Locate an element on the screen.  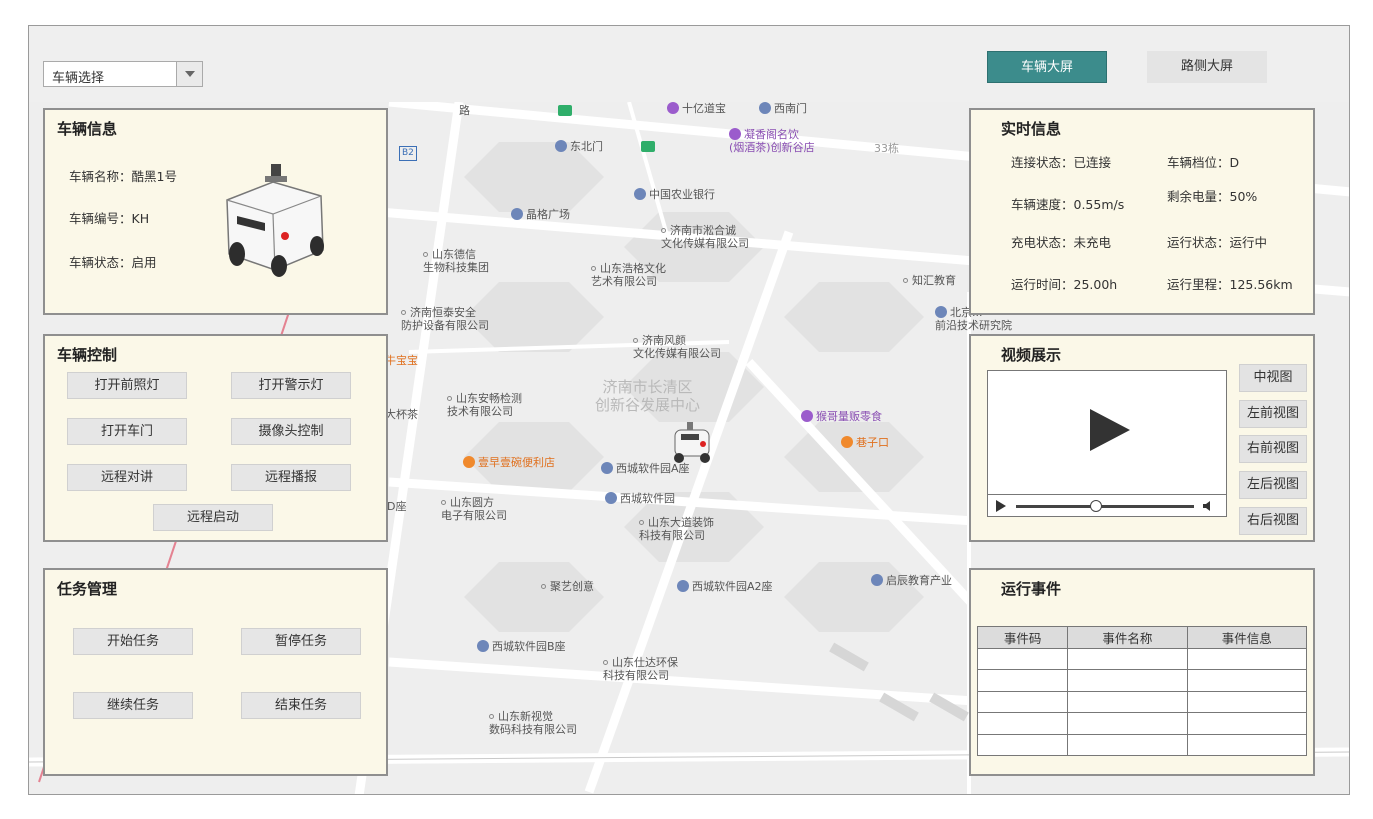
video-player is located at coordinates (1107, 443).